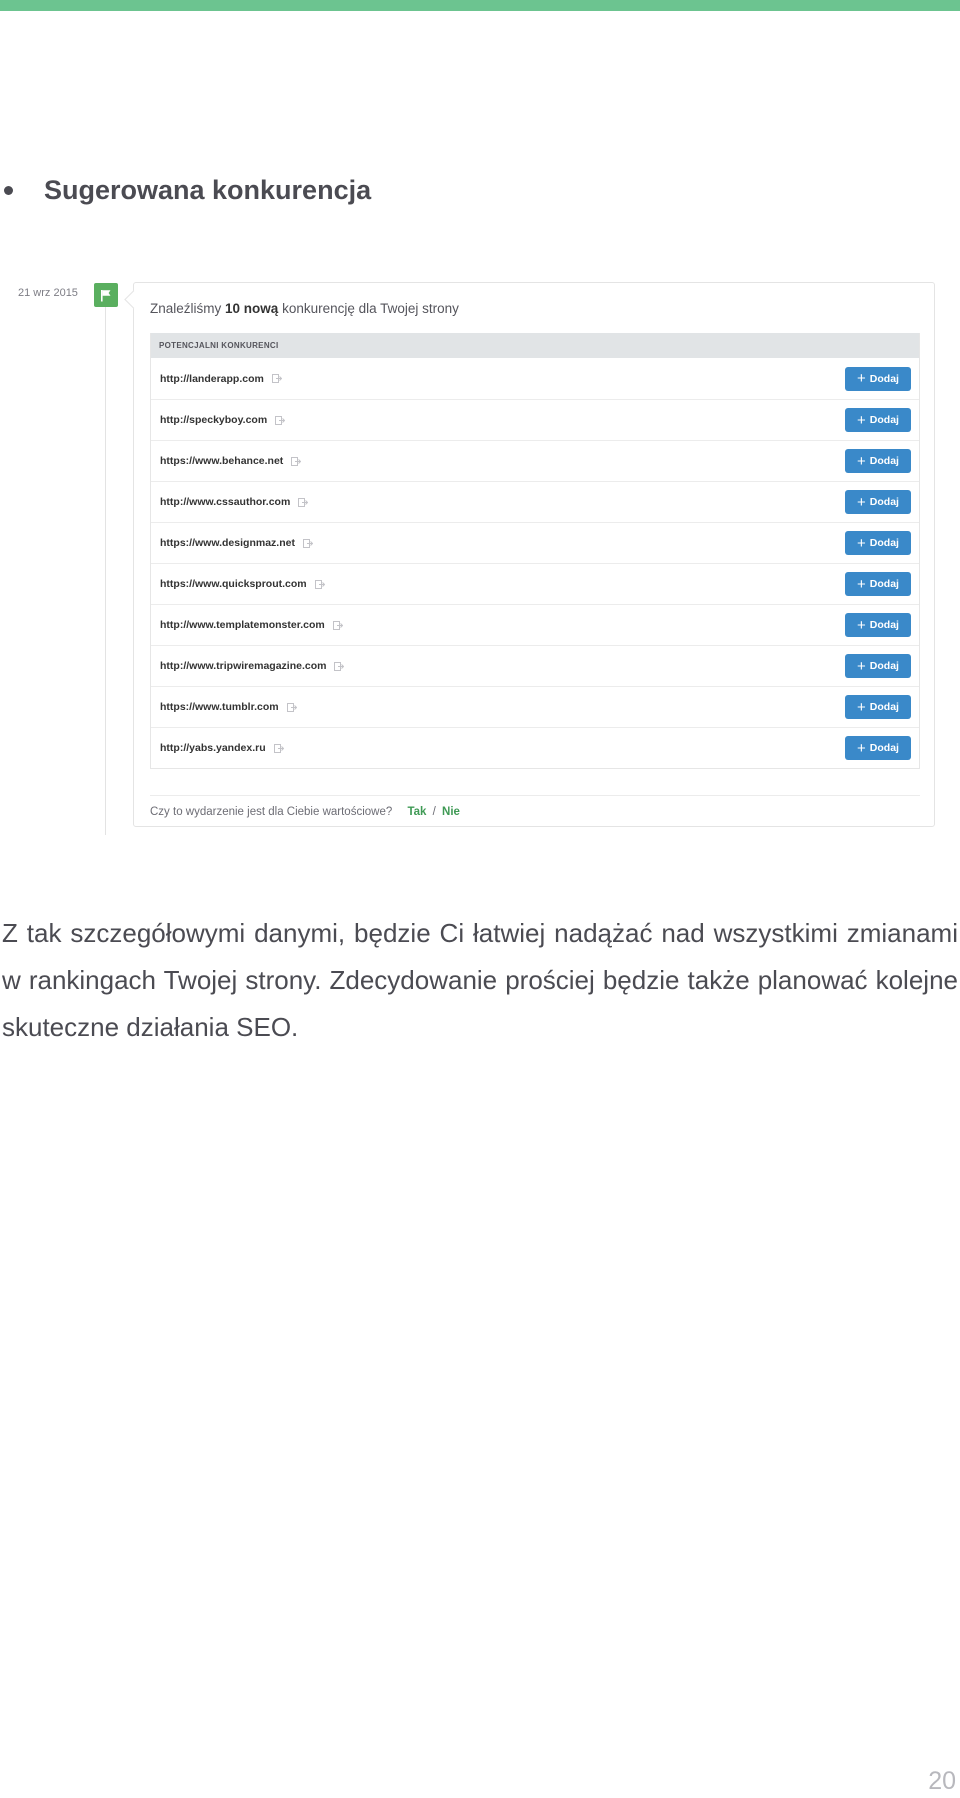 The width and height of the screenshot is (960, 1798). I want to click on competitor-info: https://www.designmaz.net, so click(236, 543).